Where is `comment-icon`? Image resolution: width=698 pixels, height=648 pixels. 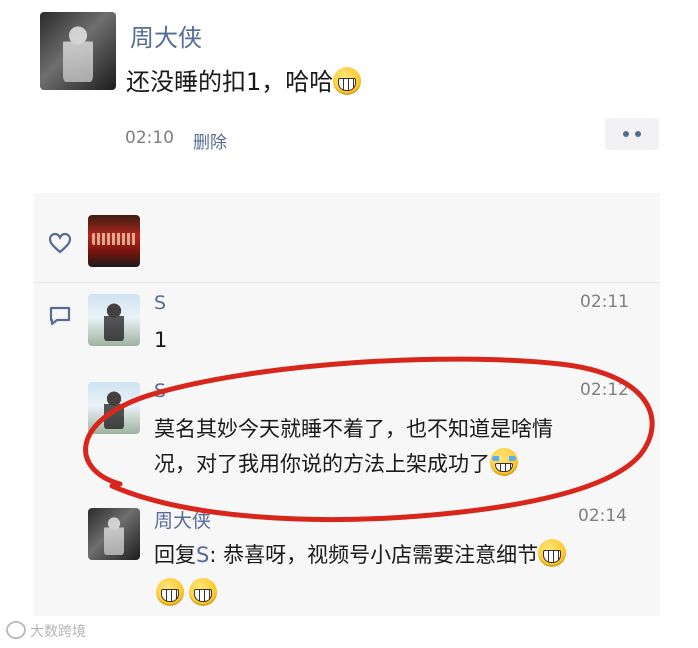
comment-icon is located at coordinates (60, 316).